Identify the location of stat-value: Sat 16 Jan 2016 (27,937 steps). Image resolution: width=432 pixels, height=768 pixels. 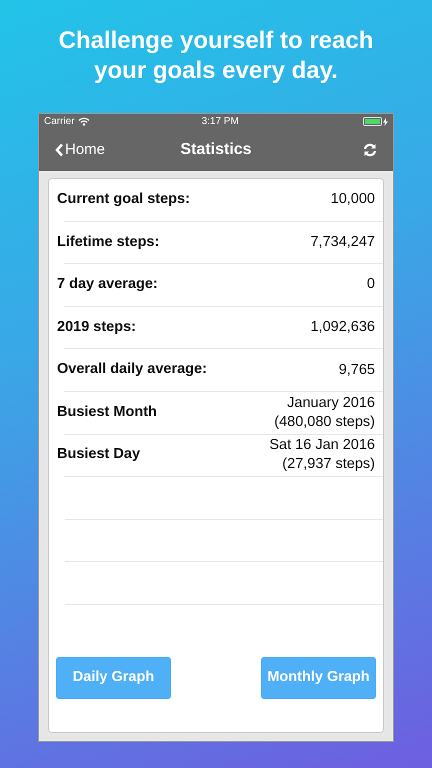
(322, 455).